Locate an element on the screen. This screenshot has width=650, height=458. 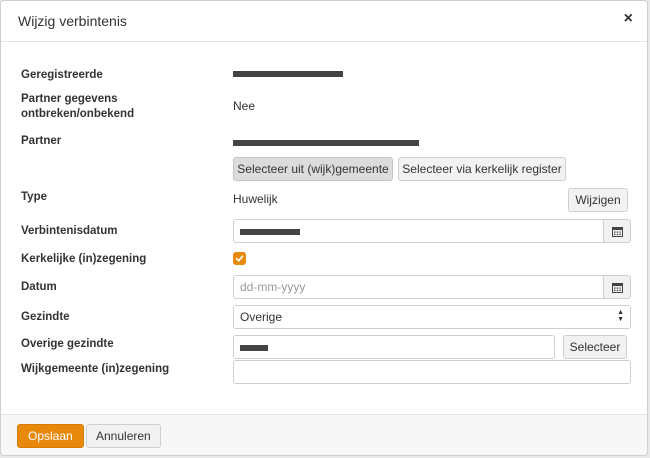
sort-arrows-icon: ▲ ▼ is located at coordinates (620, 316).